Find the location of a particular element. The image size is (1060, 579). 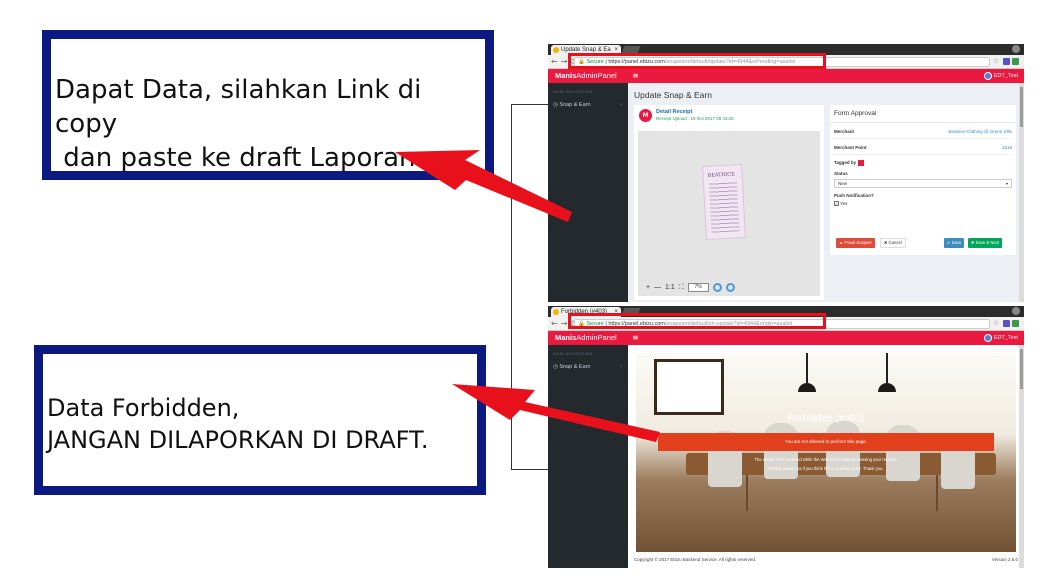

arrow-bottom is located at coordinates (556, 413).